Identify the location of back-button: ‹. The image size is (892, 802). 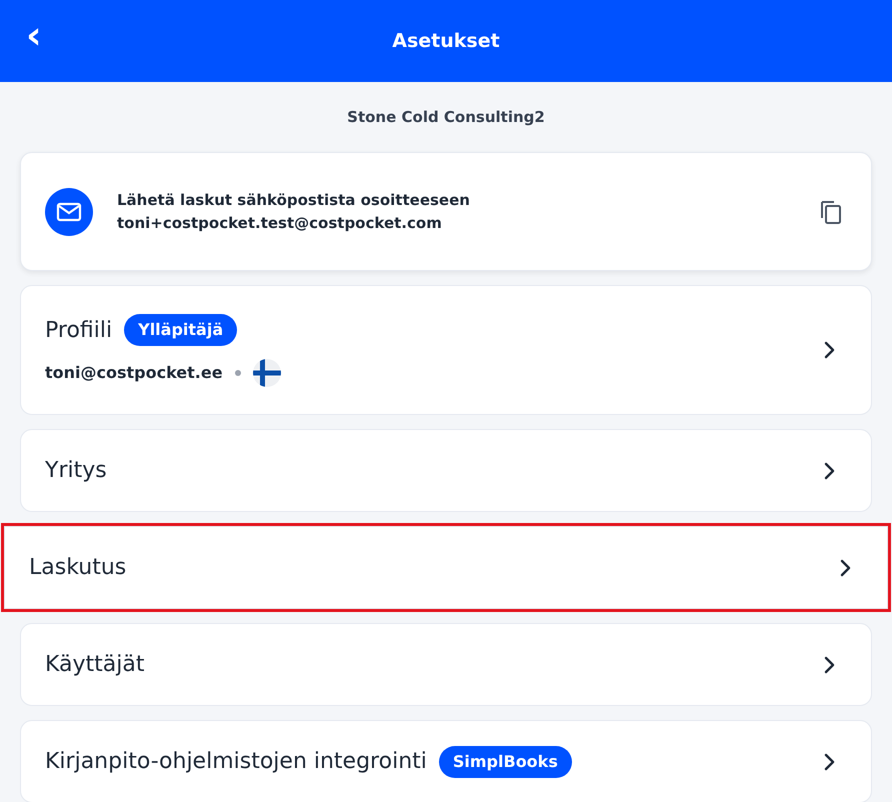
(34, 35).